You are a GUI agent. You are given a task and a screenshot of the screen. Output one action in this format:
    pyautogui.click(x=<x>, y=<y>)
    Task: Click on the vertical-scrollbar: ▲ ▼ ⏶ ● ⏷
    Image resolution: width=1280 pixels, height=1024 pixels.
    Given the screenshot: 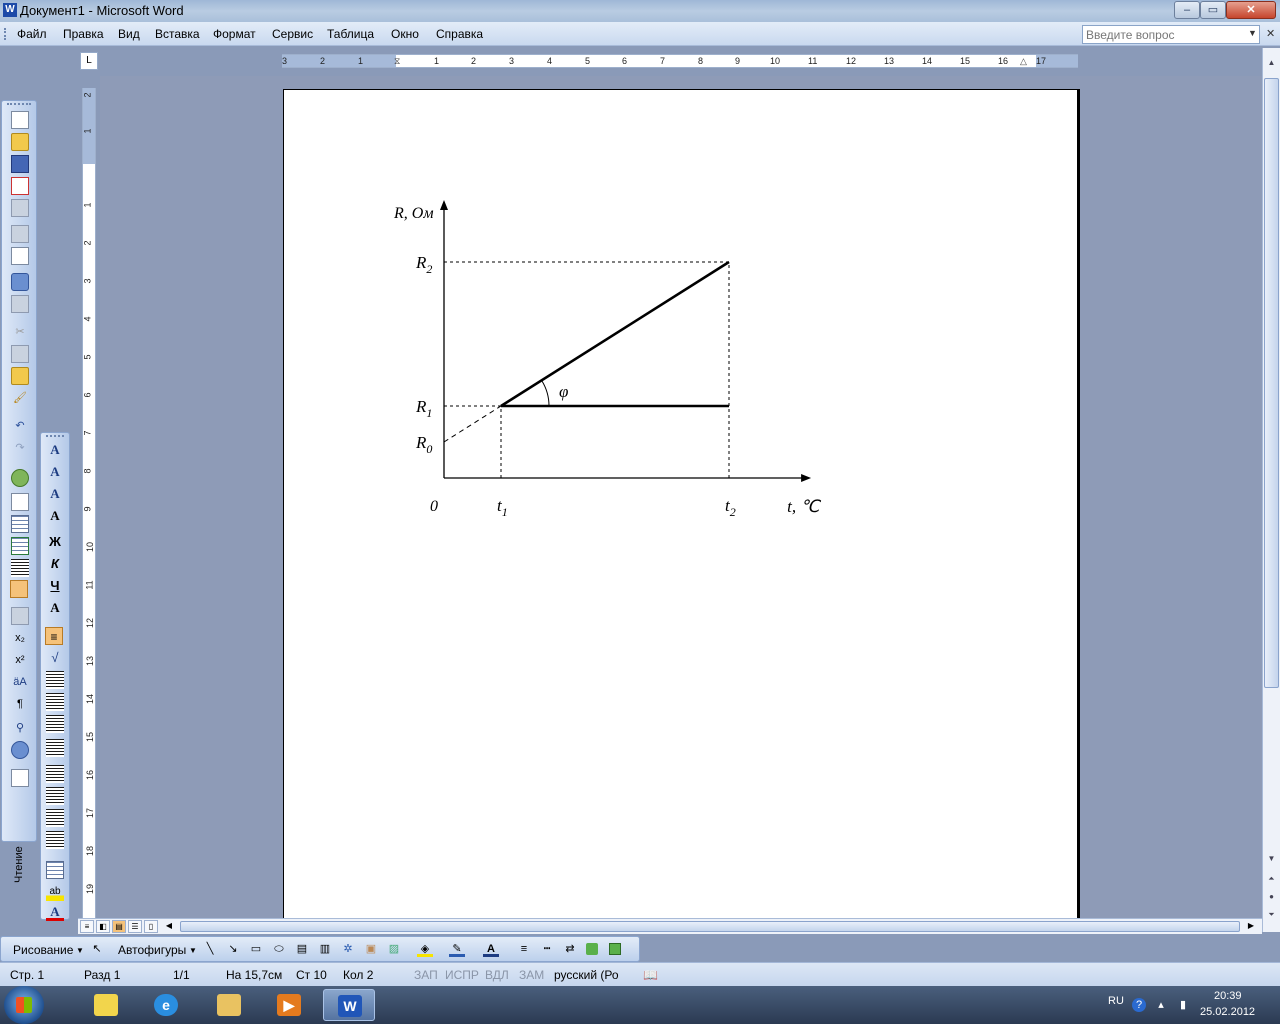 What is the action you would take?
    pyautogui.click(x=1271, y=490)
    